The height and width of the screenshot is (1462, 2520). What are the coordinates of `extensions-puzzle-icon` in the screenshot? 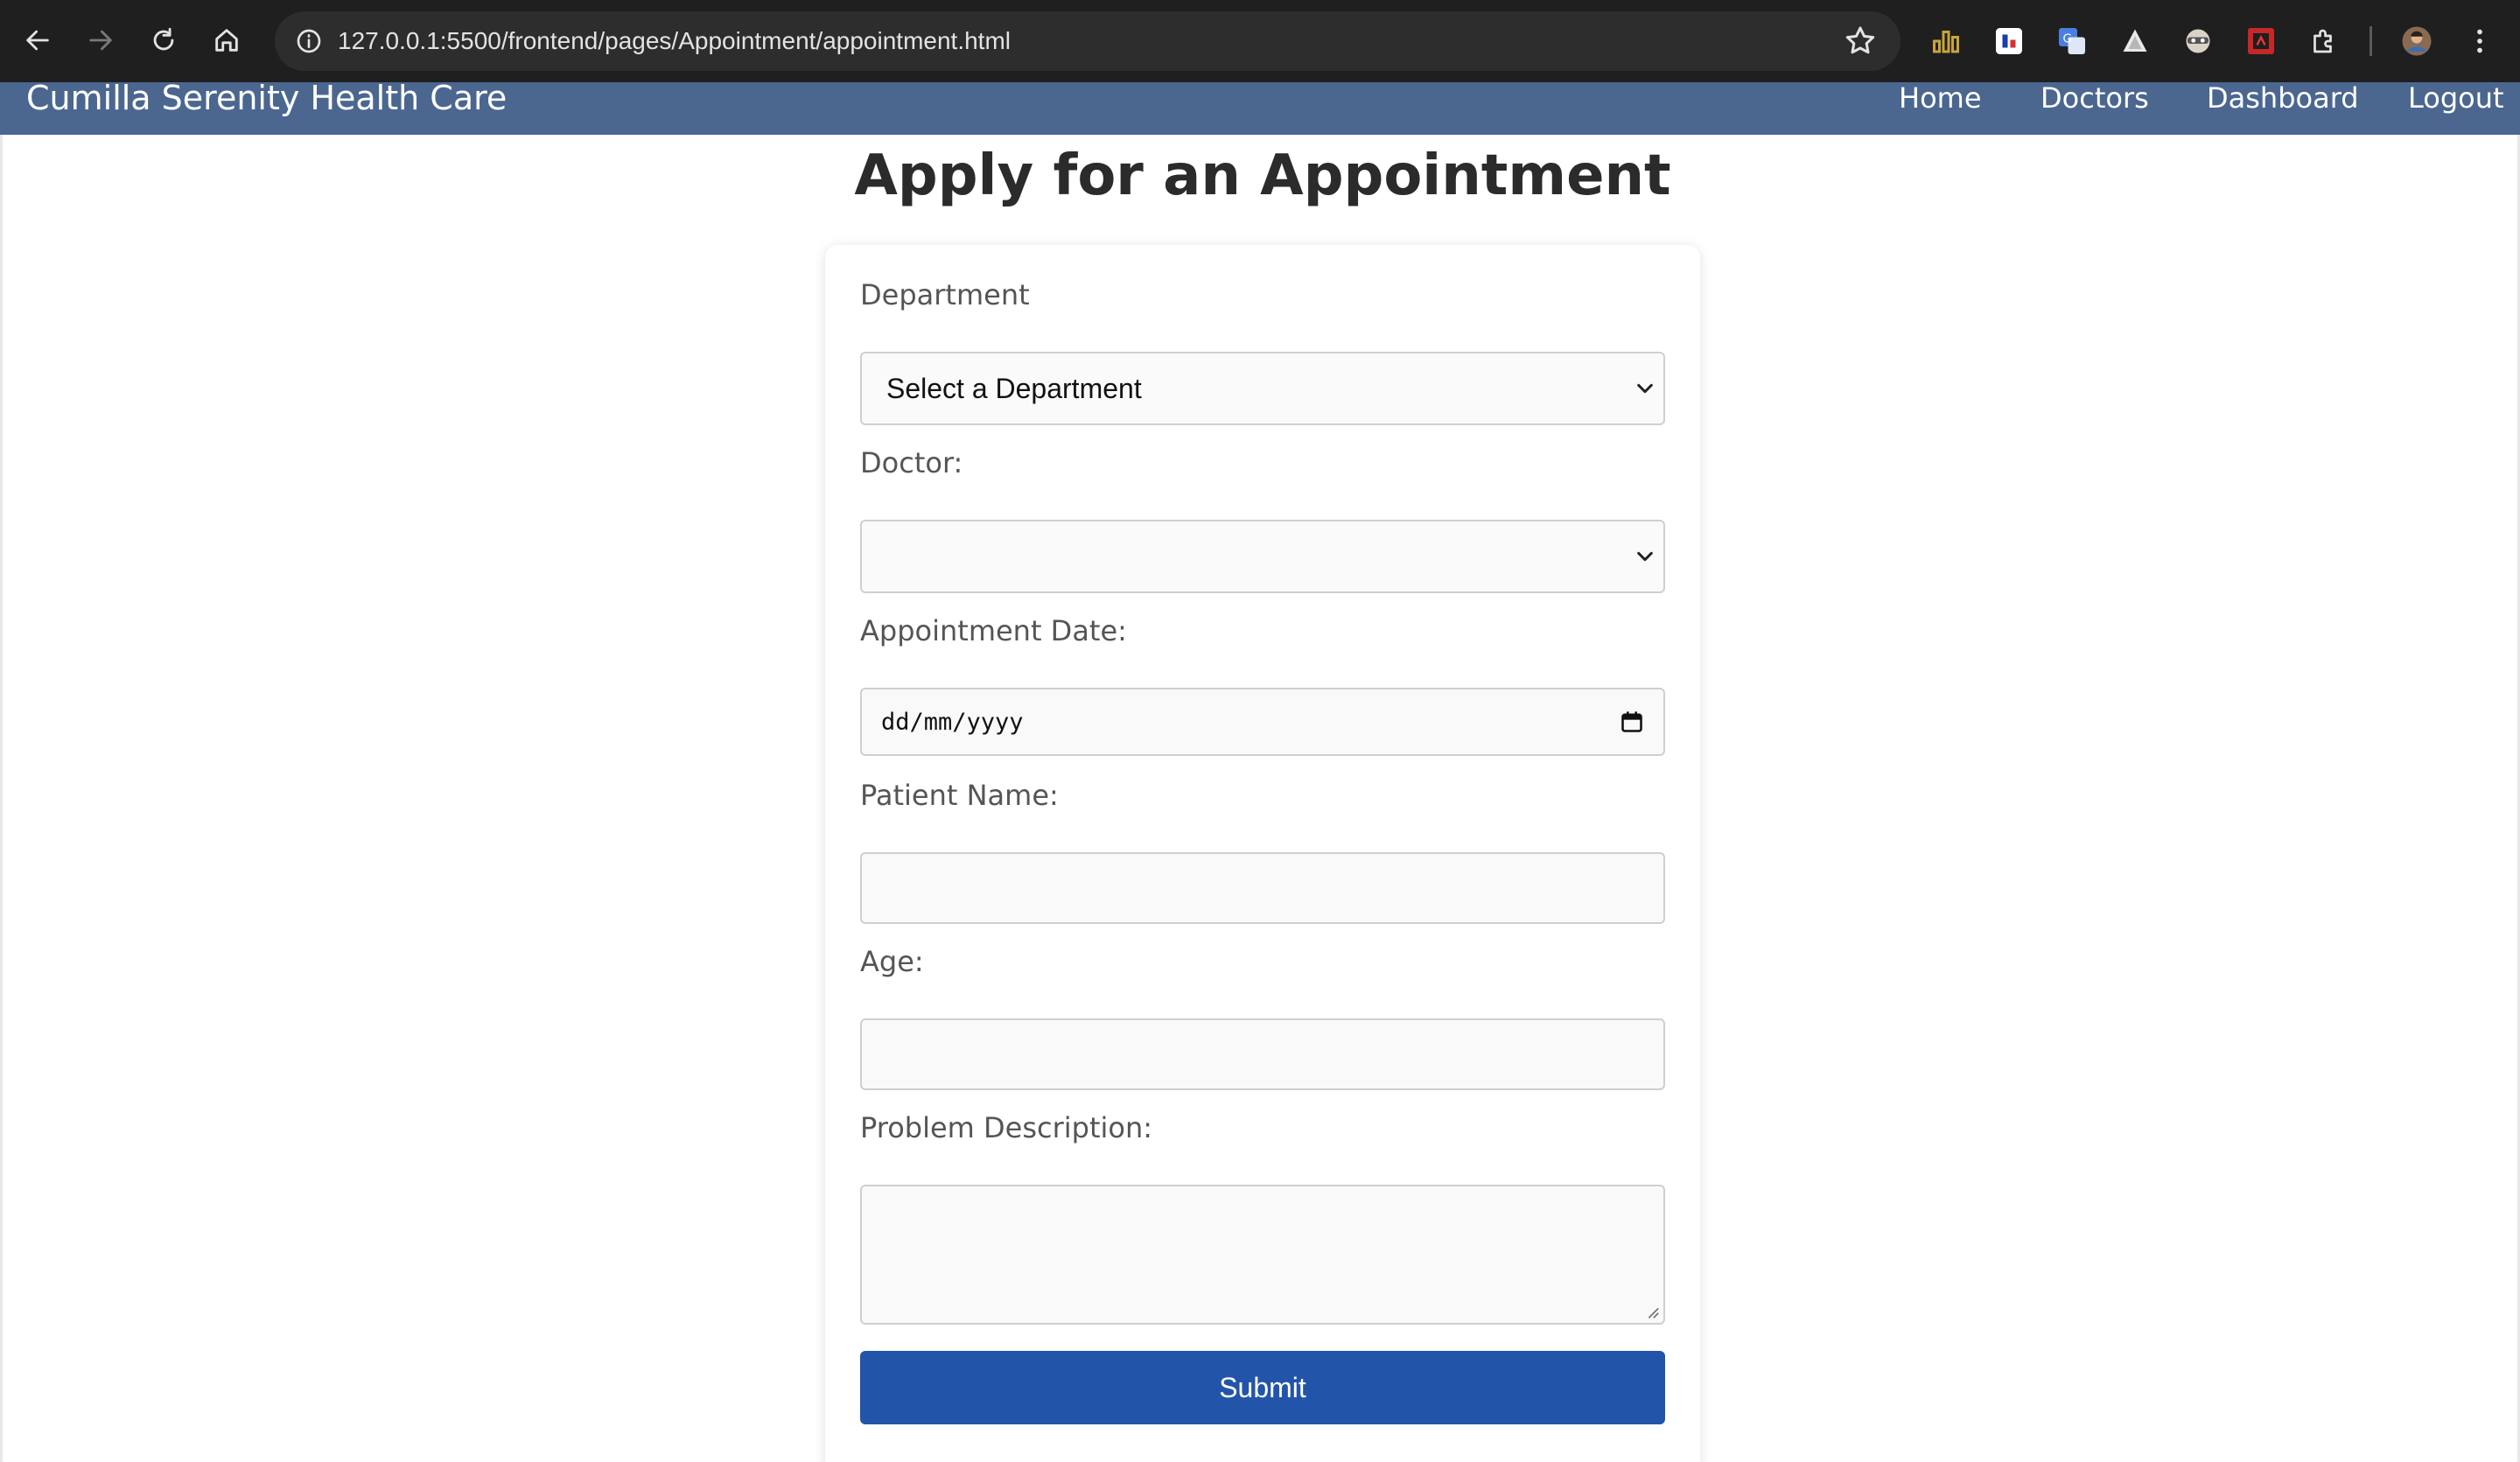 It's located at (2324, 41).